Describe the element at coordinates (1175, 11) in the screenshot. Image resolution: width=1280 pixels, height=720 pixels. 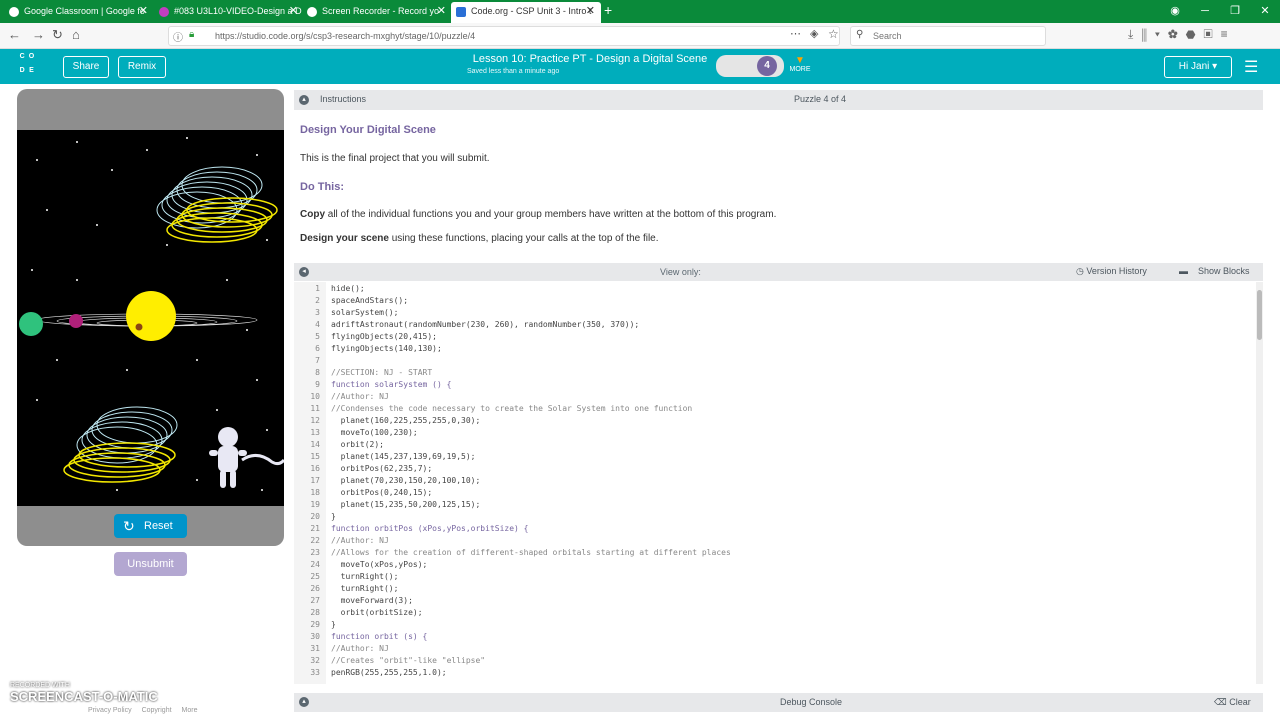
I see `extension-icon: ◉` at that location.